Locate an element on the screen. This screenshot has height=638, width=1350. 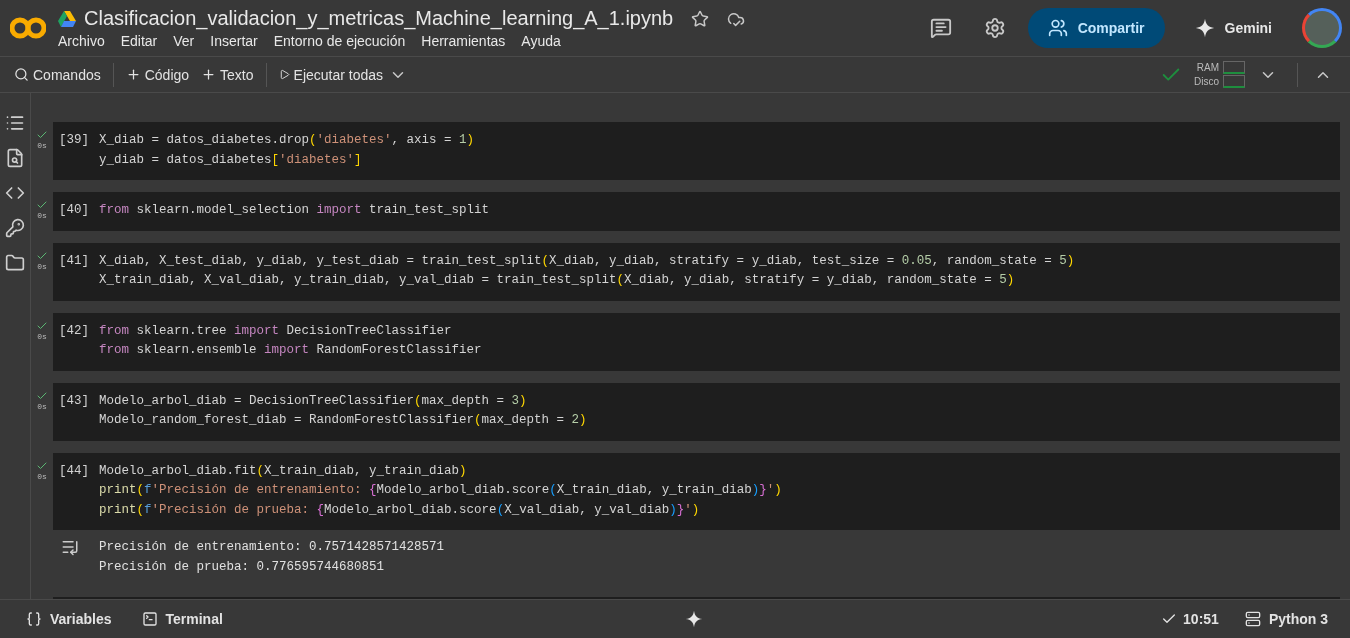
drive-icon is located at coordinates (67, 18).